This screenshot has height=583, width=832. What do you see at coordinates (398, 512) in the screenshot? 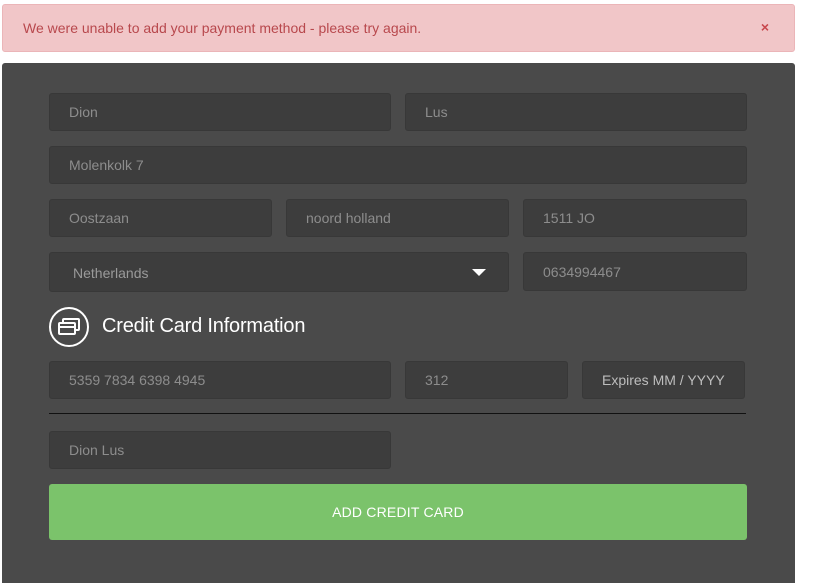
I see `add-credit-card-button: ADD CREDIT CARD` at bounding box center [398, 512].